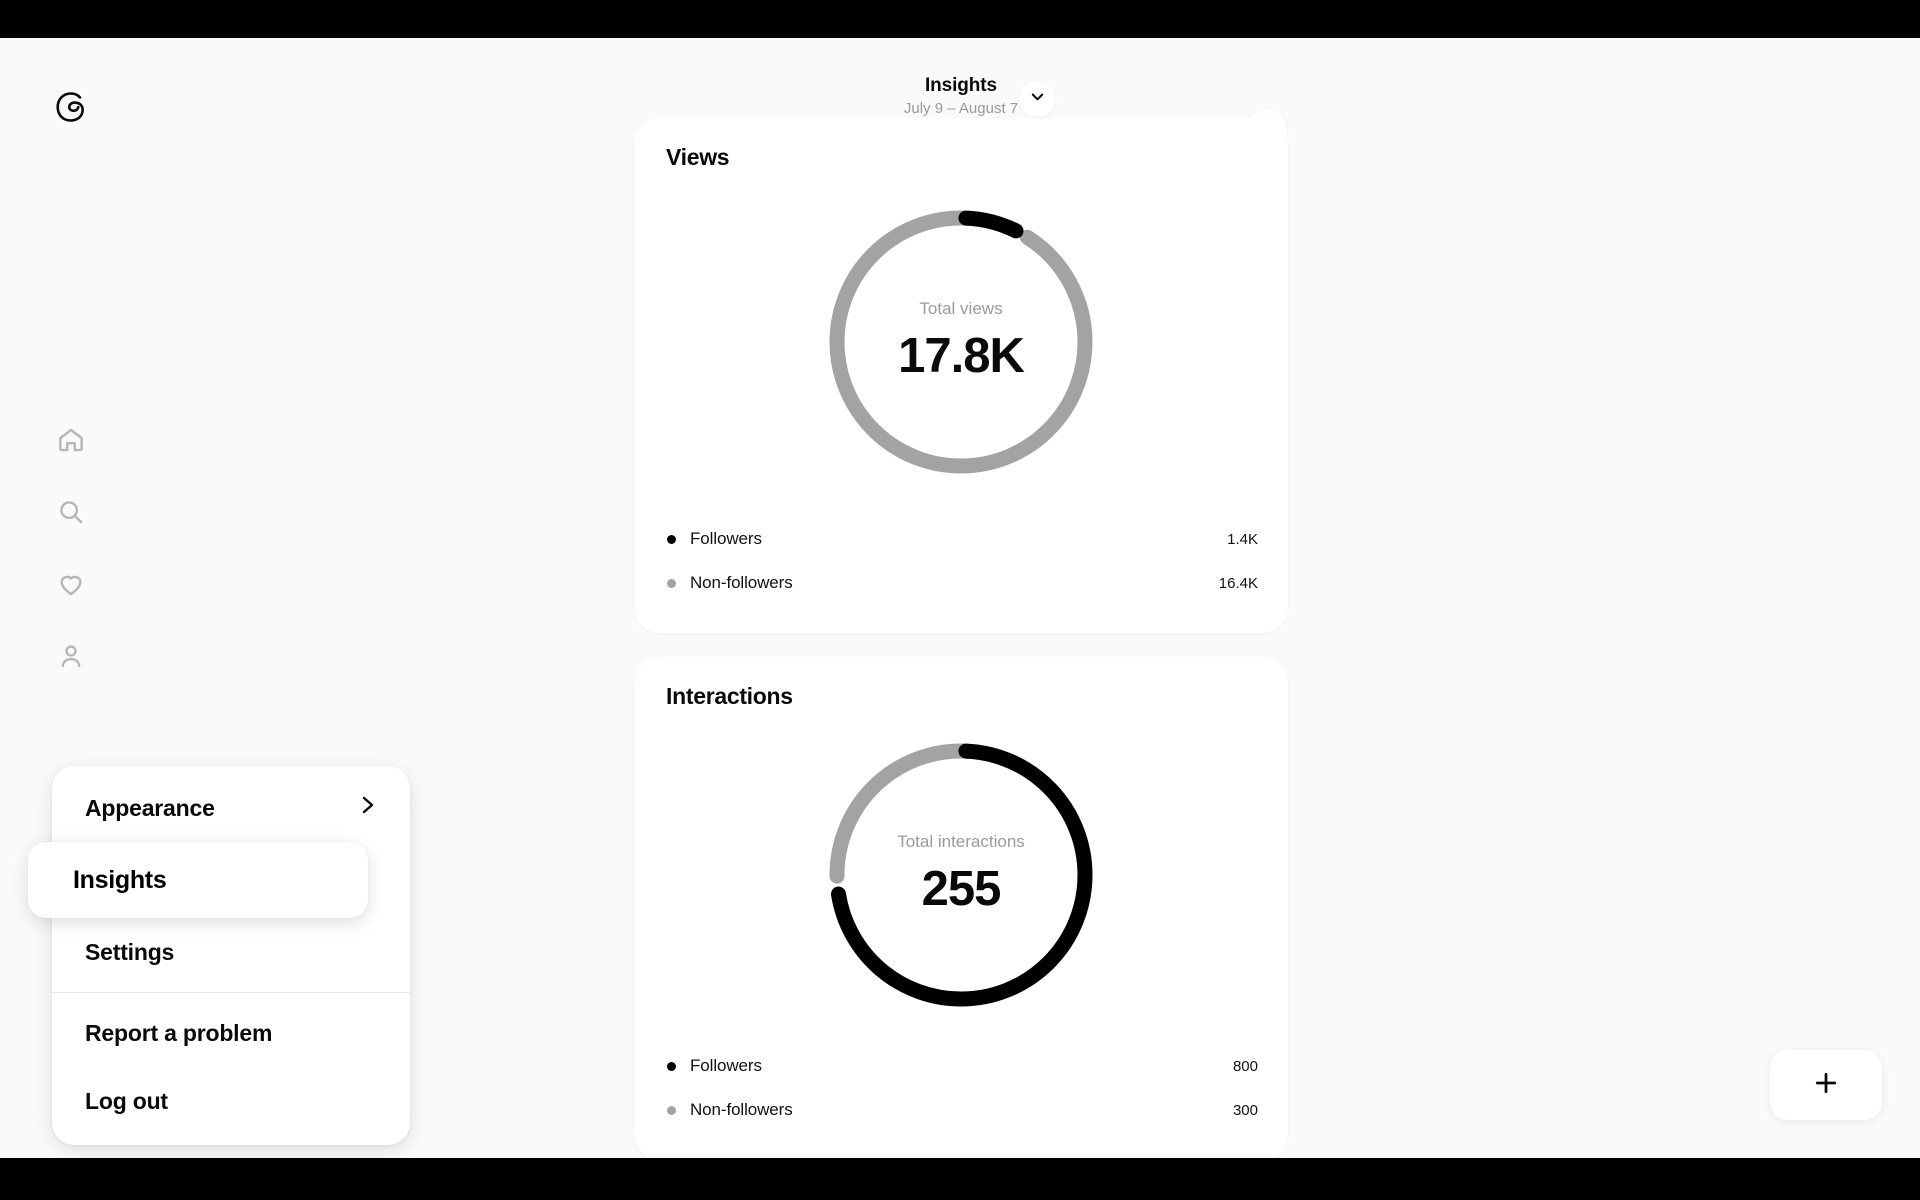 The width and height of the screenshot is (1920, 1200). I want to click on sidebar-nav, so click(71, 560).